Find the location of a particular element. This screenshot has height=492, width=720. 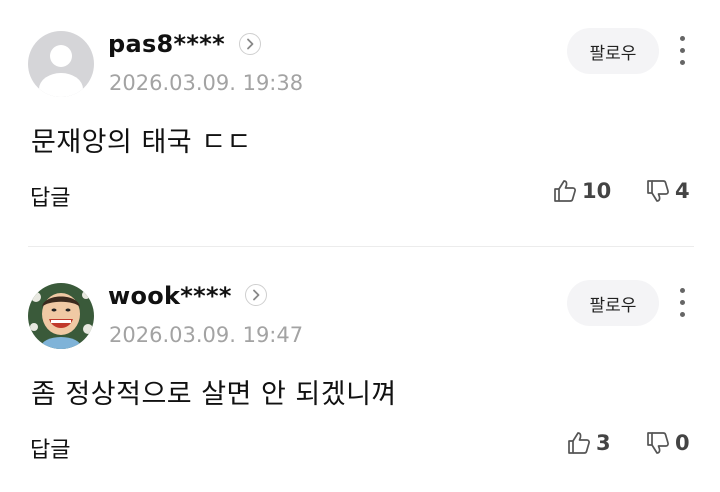

timestamp: 2026.03.09. 19:47 is located at coordinates (206, 335).